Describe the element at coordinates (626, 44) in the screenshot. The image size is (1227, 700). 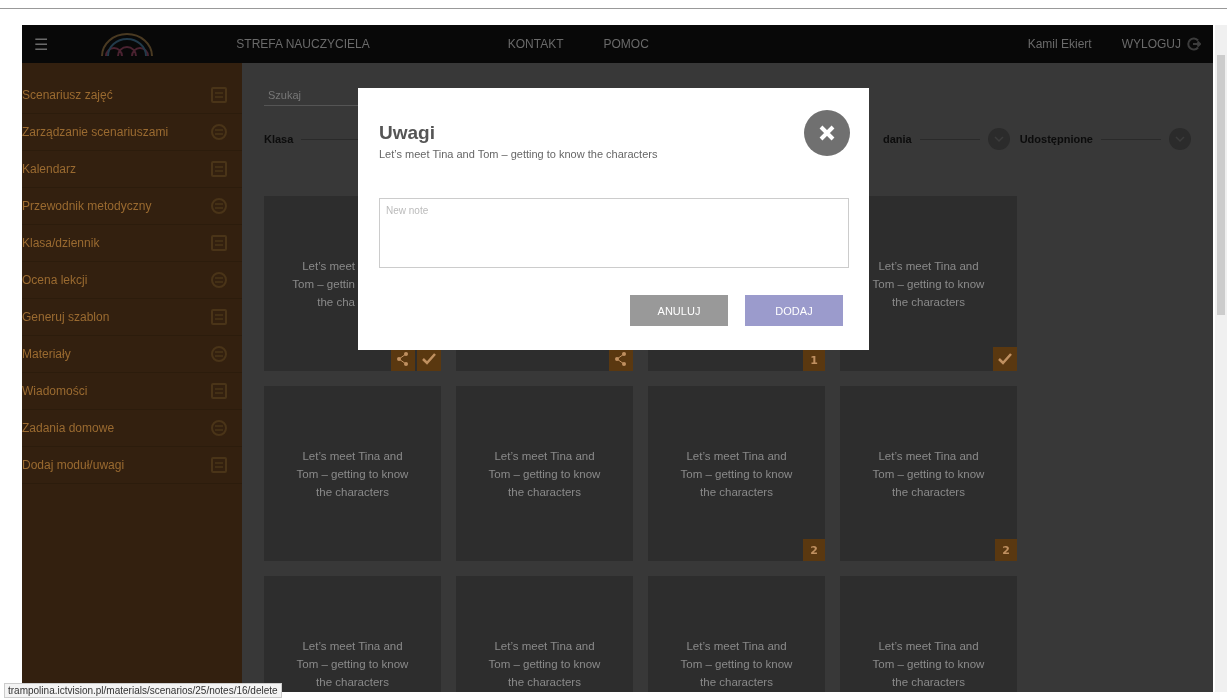
I see `nav-link: POMOC` at that location.